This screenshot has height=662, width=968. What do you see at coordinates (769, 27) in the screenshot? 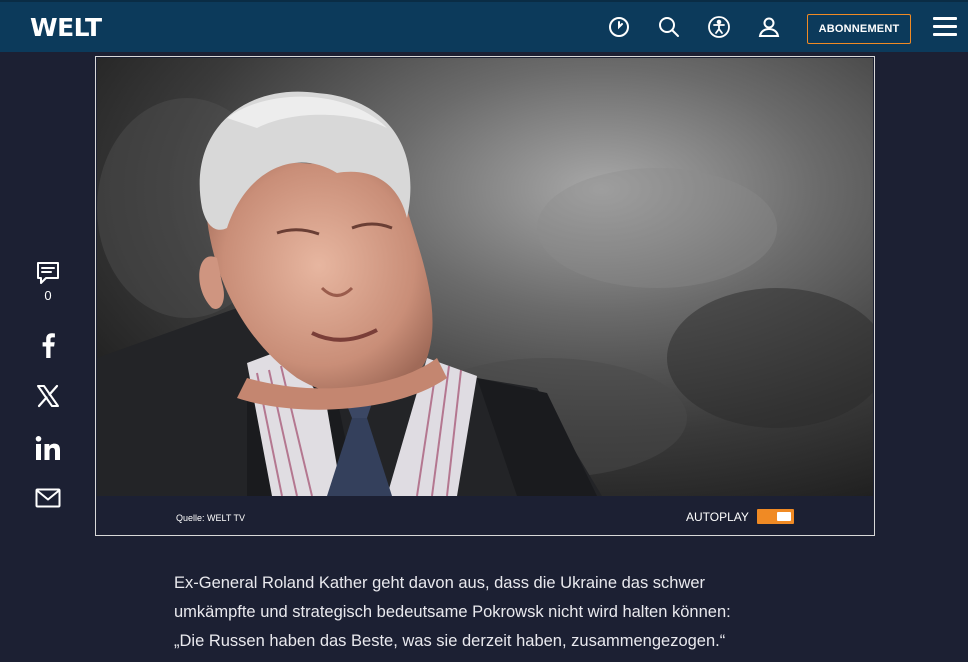
I see `user-icon` at bounding box center [769, 27].